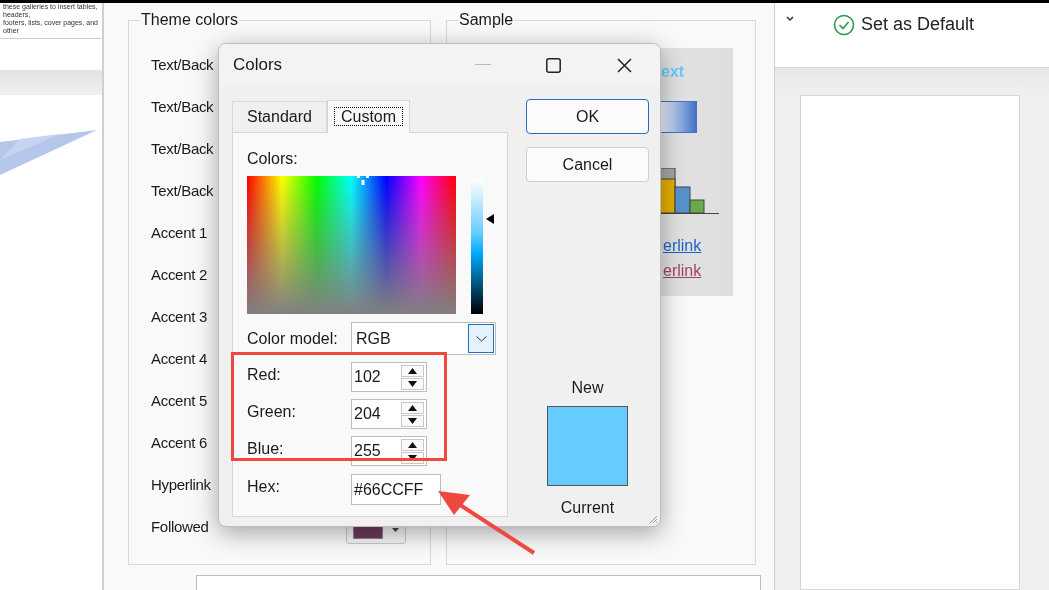  I want to click on window-title: Colors, so click(258, 65).